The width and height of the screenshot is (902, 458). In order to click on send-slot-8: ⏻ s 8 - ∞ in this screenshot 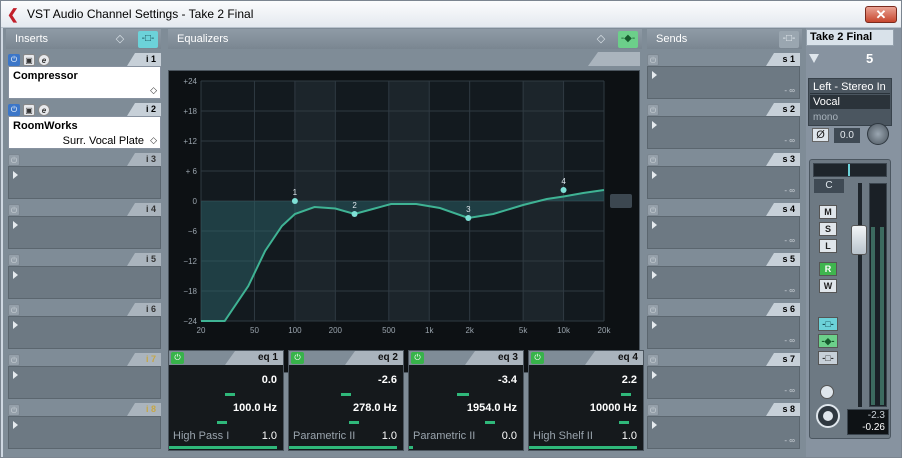, I will do `click(723, 428)`.